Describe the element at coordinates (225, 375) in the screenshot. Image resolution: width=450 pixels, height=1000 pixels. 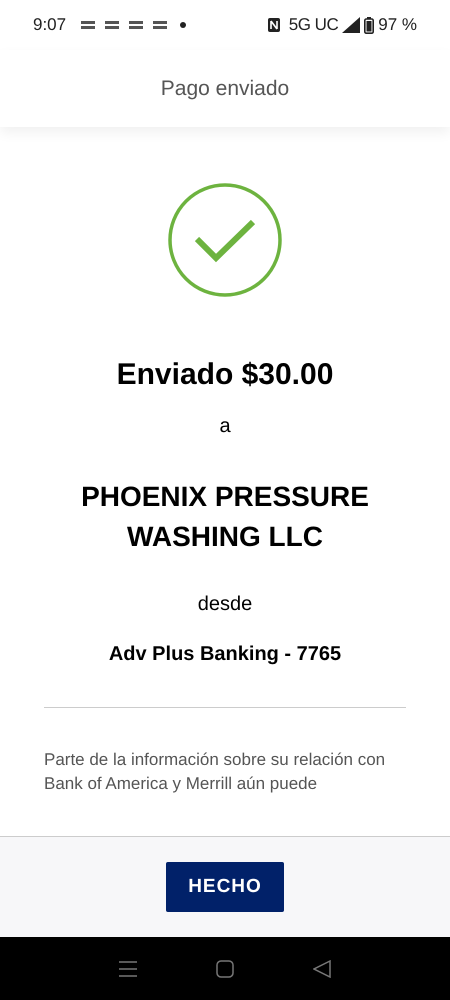
I see `sent-amount-heading: Enviado $30.00` at that location.